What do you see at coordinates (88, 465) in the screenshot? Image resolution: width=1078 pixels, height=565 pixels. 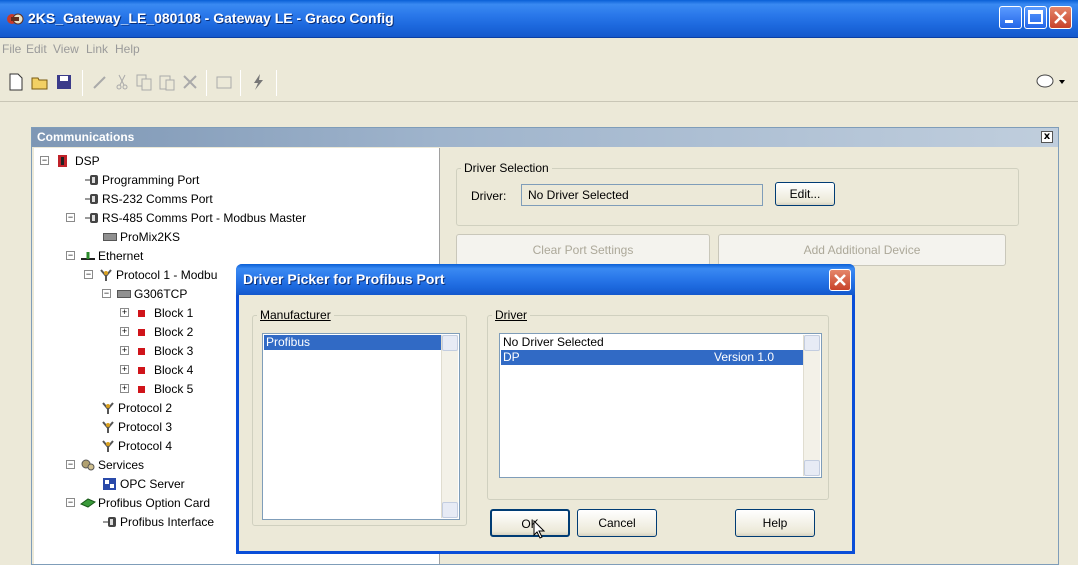 I see `services-icon` at bounding box center [88, 465].